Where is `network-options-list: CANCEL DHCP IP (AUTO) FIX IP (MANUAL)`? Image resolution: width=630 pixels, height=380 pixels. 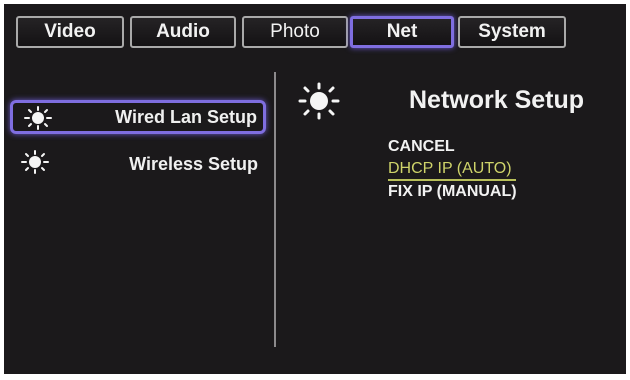
network-options-list: CANCEL DHCP IP (AUTO) FIX IP (MANUAL) is located at coordinates (452, 169).